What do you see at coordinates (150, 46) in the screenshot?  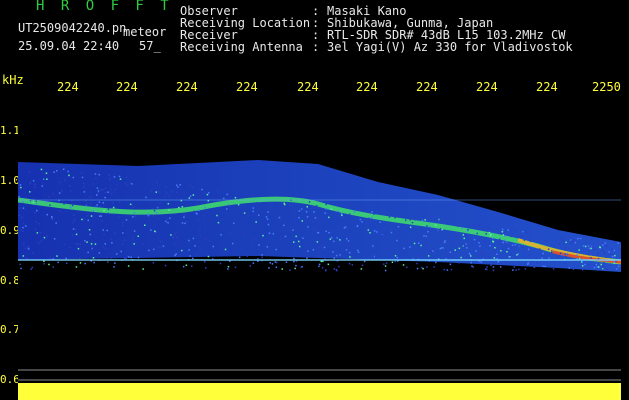 I see `detection-count: 57_` at bounding box center [150, 46].